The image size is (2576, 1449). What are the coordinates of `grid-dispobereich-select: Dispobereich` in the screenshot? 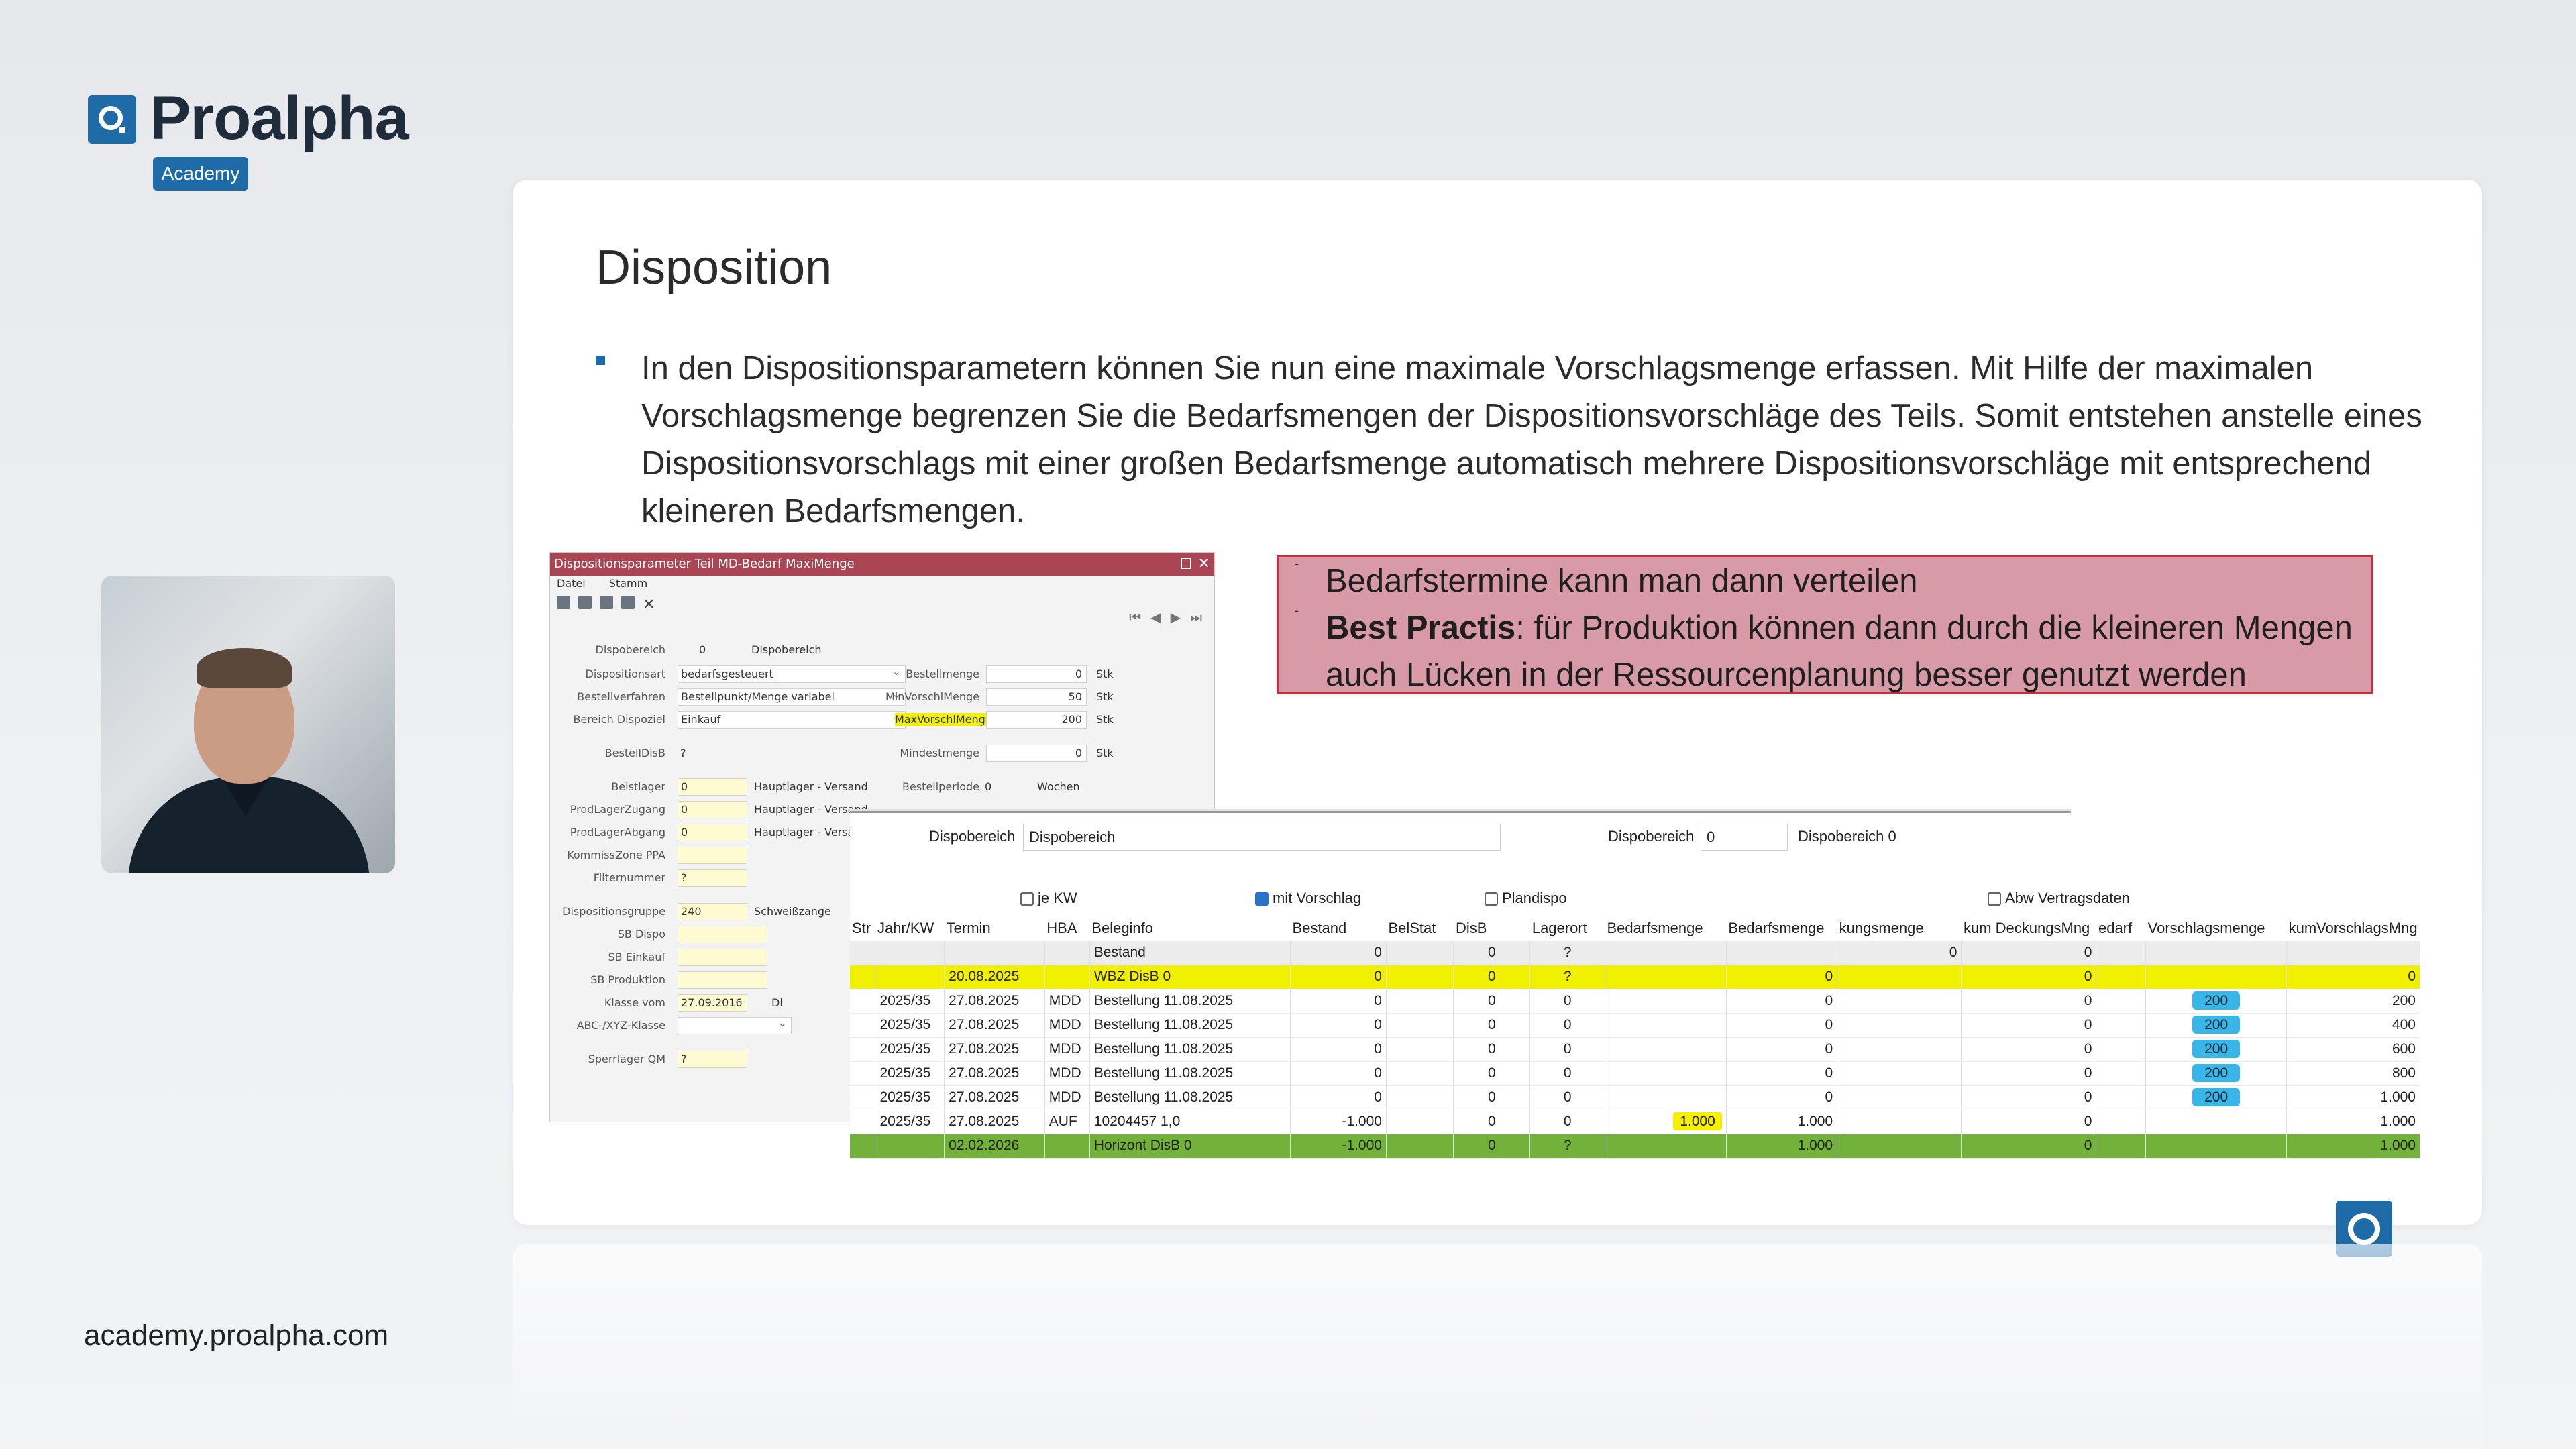 It's located at (1262, 837).